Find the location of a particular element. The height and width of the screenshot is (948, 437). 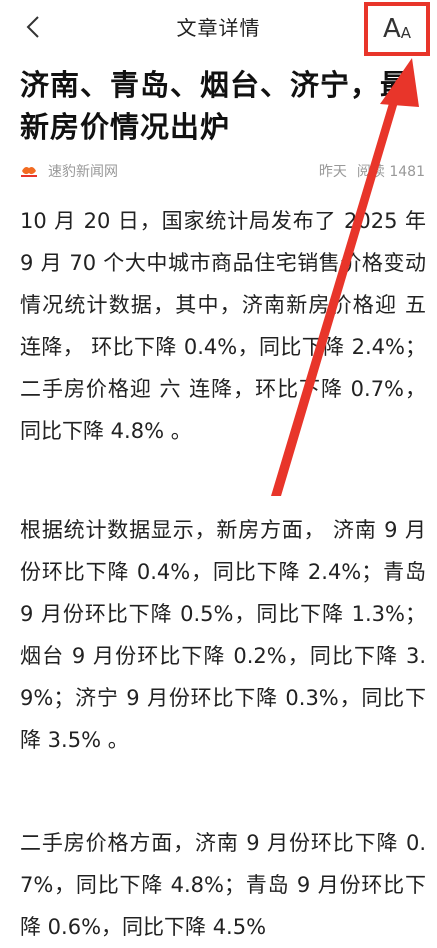

top-nav-bar: 文章详情 AA is located at coordinates (218, 28).